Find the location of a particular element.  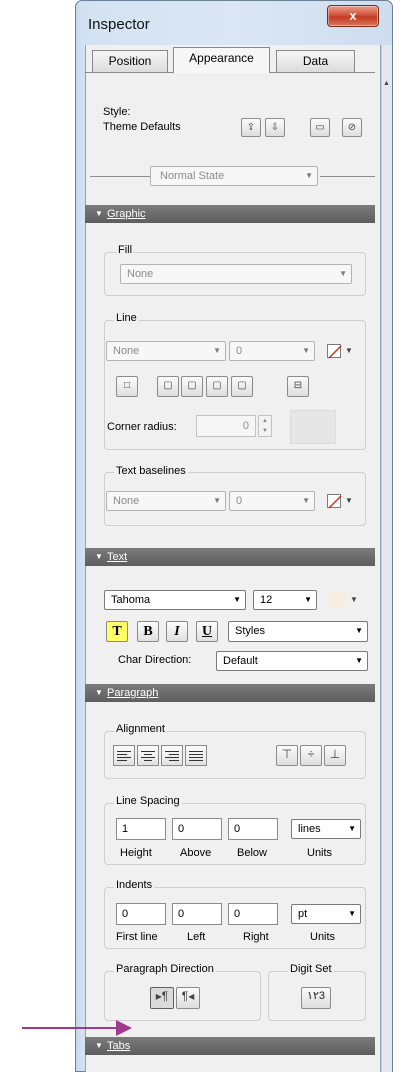

indent-units-value: pt is located at coordinates (303, 914).